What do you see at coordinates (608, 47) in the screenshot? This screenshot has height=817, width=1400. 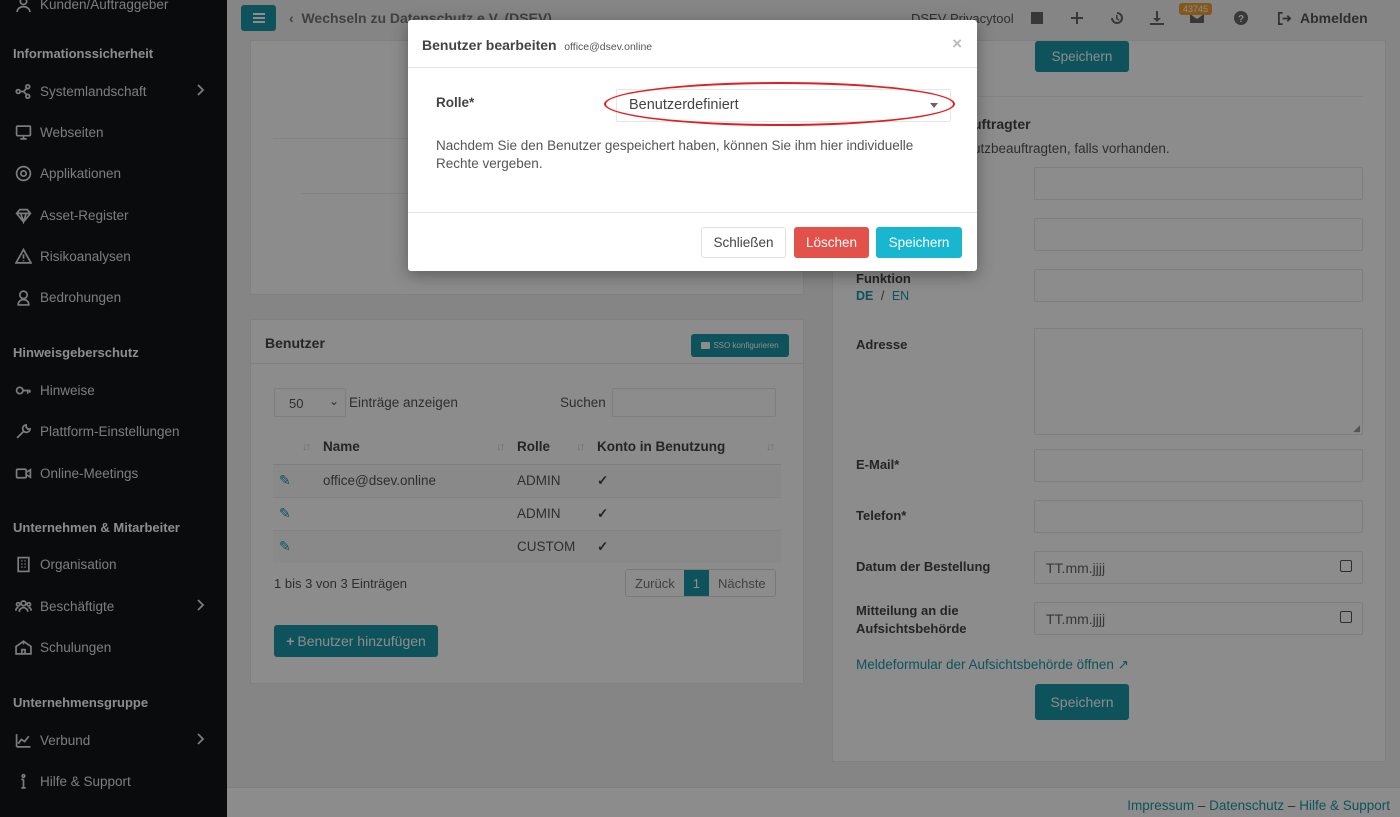 I see `modal-subtitle: office@dsev.online` at bounding box center [608, 47].